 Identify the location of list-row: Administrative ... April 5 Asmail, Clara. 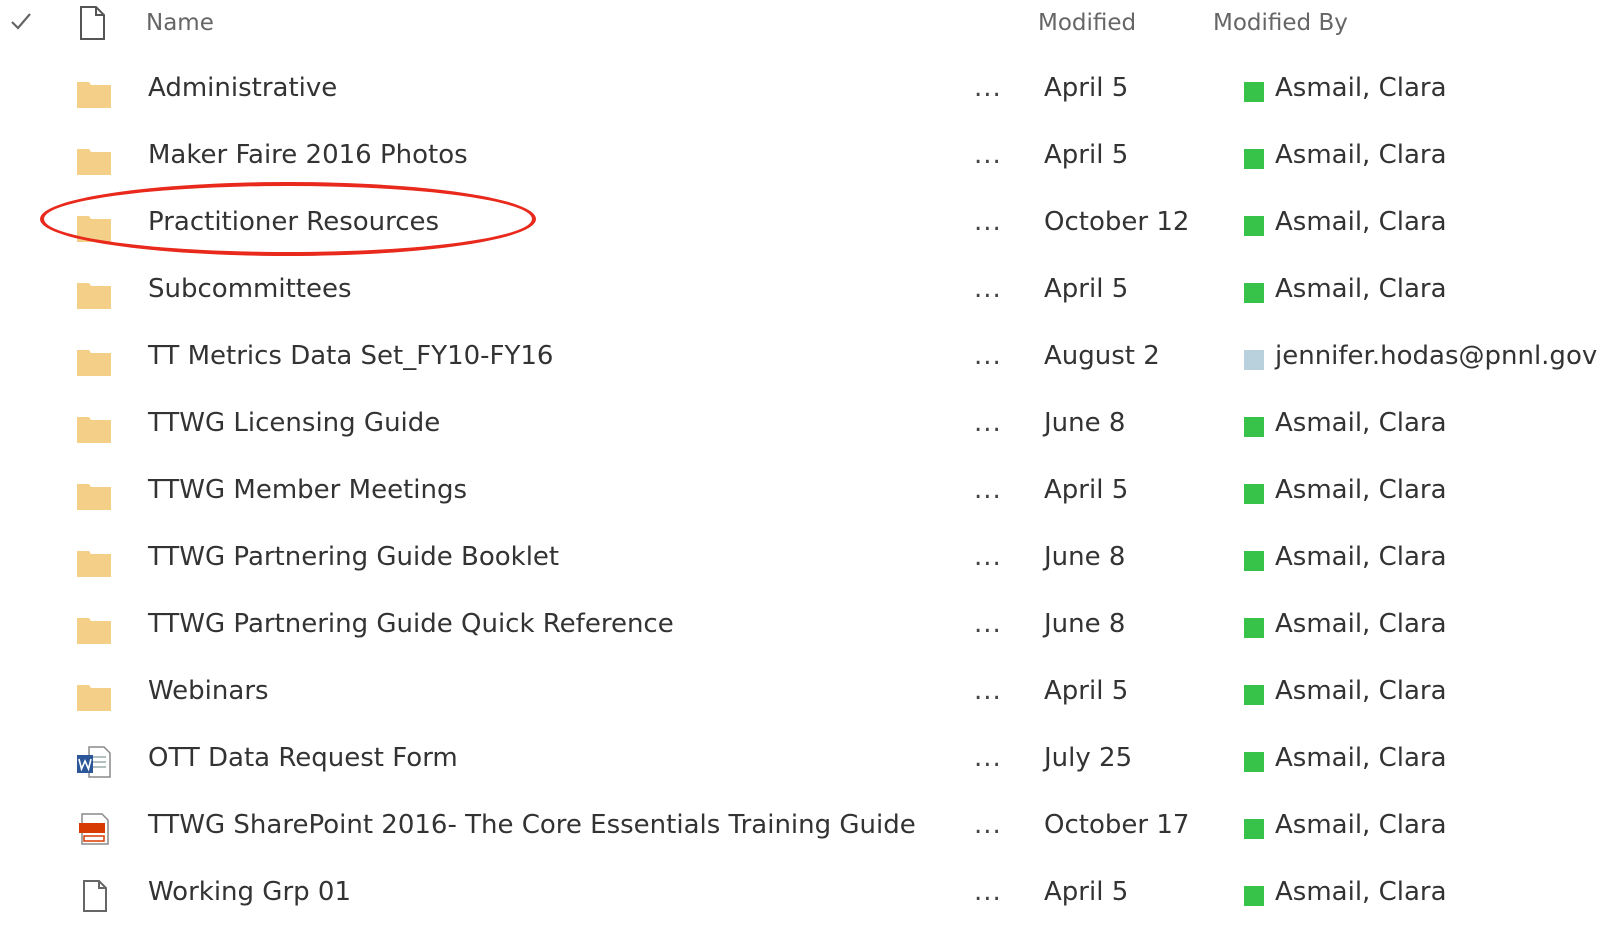
(803, 90).